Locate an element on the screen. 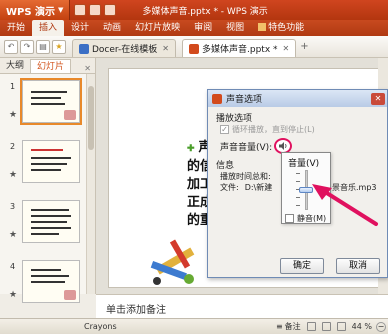 This screenshot has height=334, width=388. print-icon: ▤ is located at coordinates (43, 46).